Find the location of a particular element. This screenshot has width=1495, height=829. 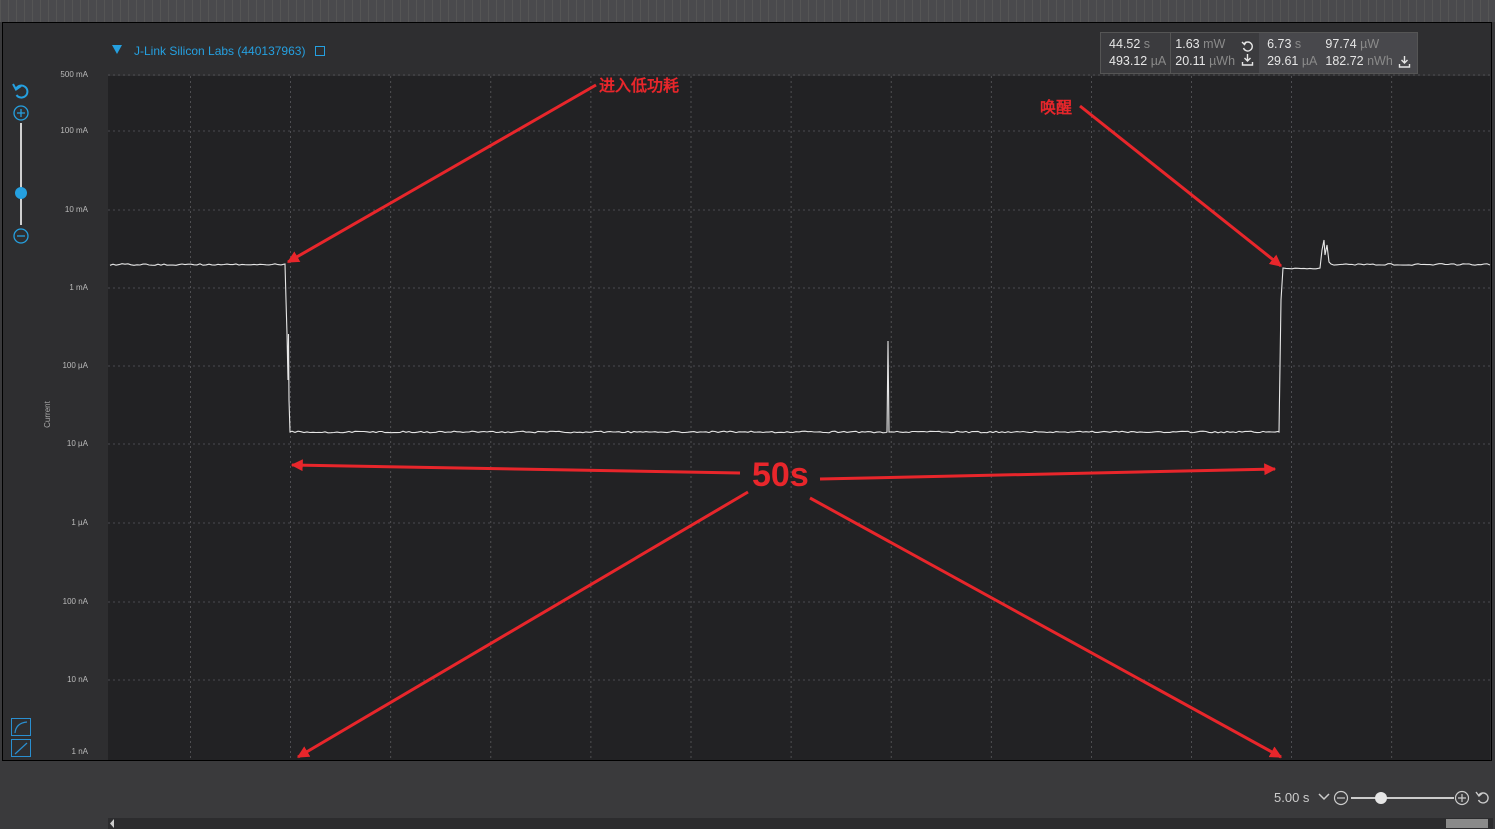

reset-zoom-icon is located at coordinates (1482, 797).